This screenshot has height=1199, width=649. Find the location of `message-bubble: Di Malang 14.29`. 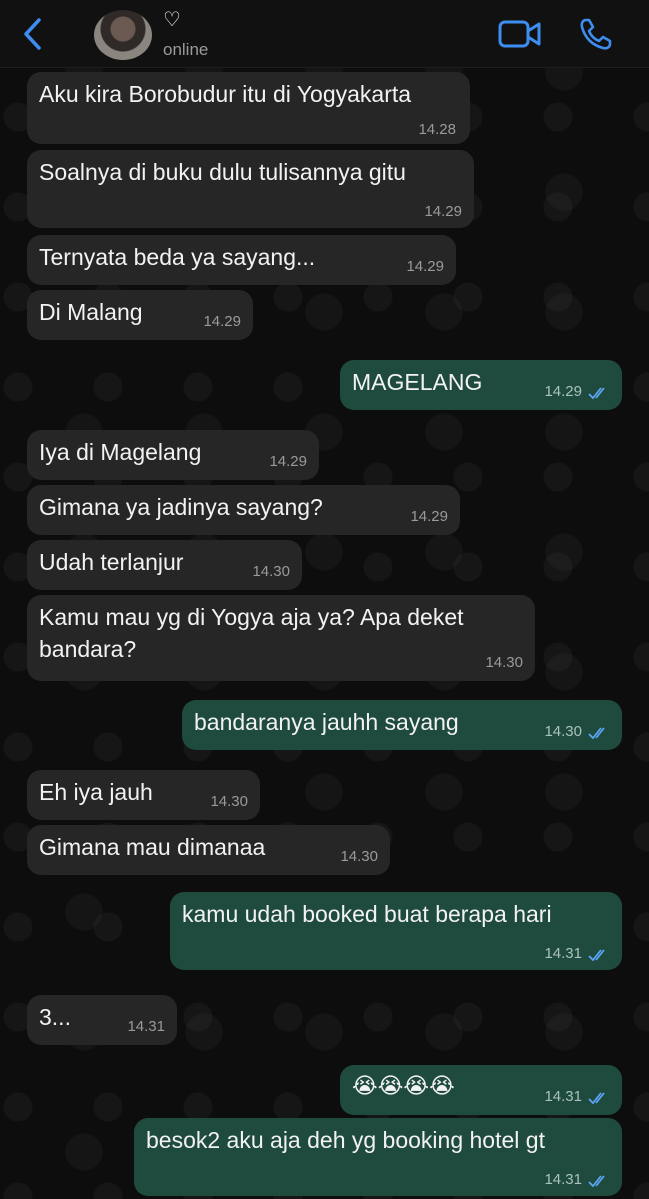

message-bubble: Di Malang 14.29 is located at coordinates (140, 315).